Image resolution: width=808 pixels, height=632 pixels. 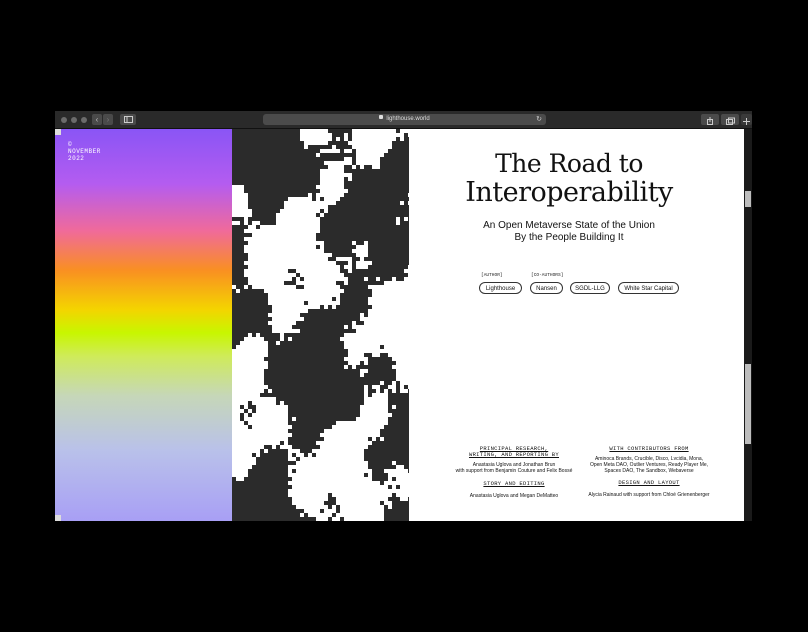 What do you see at coordinates (514, 496) in the screenshot?
I see `story-credits: Anastasia Uglova and Megan DeMatteo` at bounding box center [514, 496].